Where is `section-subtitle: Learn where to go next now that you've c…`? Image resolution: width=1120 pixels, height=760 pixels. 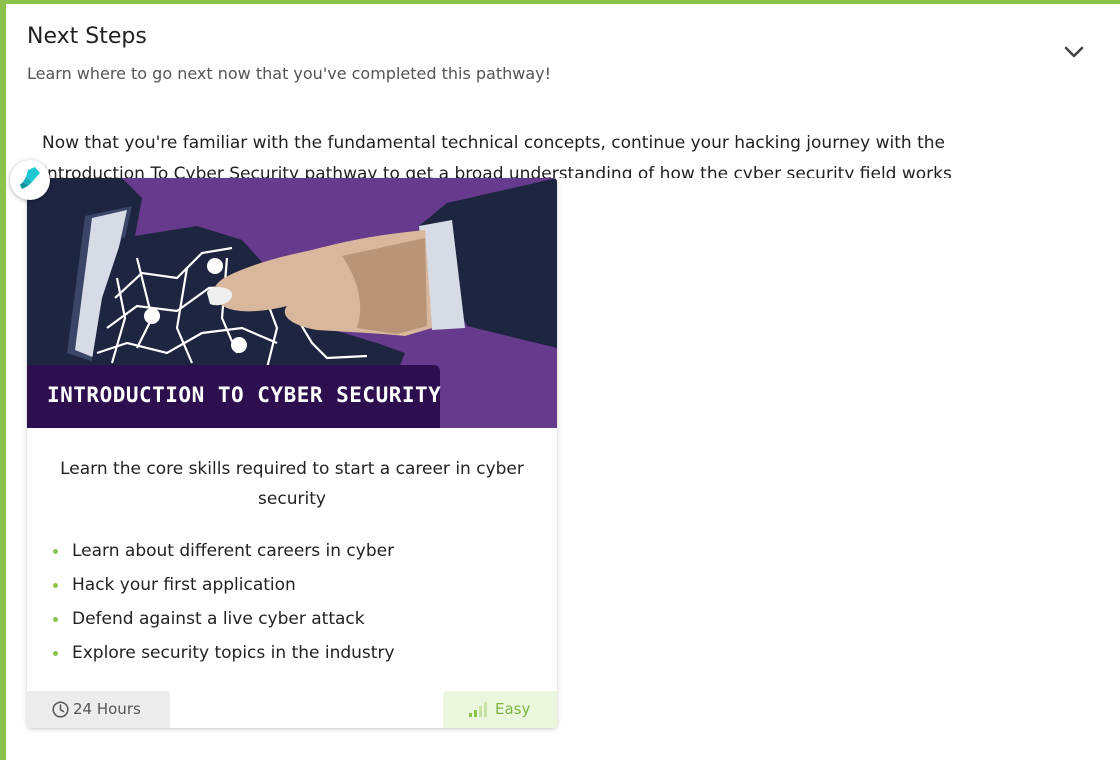 section-subtitle: Learn where to go next now that you've c… is located at coordinates (289, 73).